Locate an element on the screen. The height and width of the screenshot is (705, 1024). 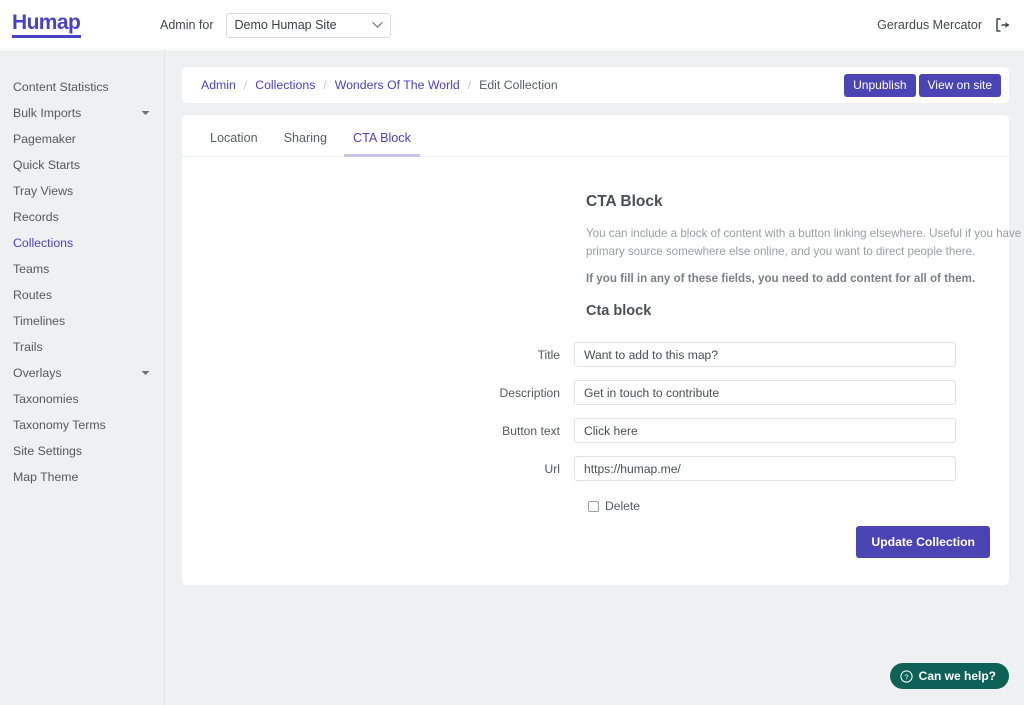
submit-area: Update Collection is located at coordinates (923, 542).